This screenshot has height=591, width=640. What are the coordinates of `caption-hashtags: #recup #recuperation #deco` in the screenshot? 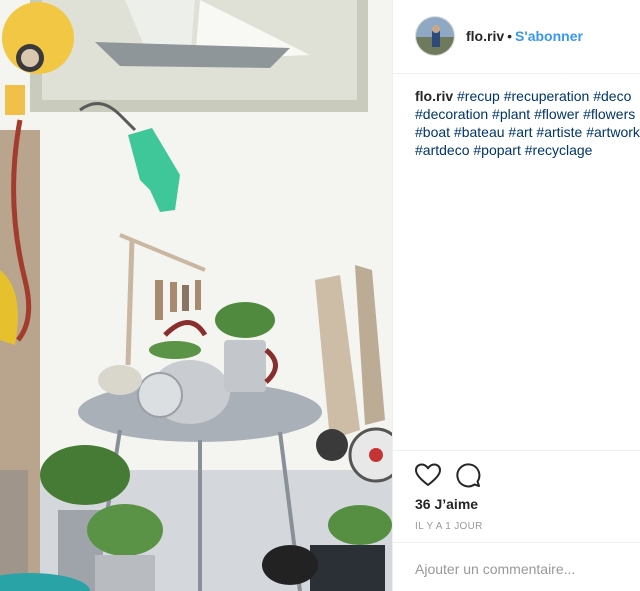 It's located at (544, 96).